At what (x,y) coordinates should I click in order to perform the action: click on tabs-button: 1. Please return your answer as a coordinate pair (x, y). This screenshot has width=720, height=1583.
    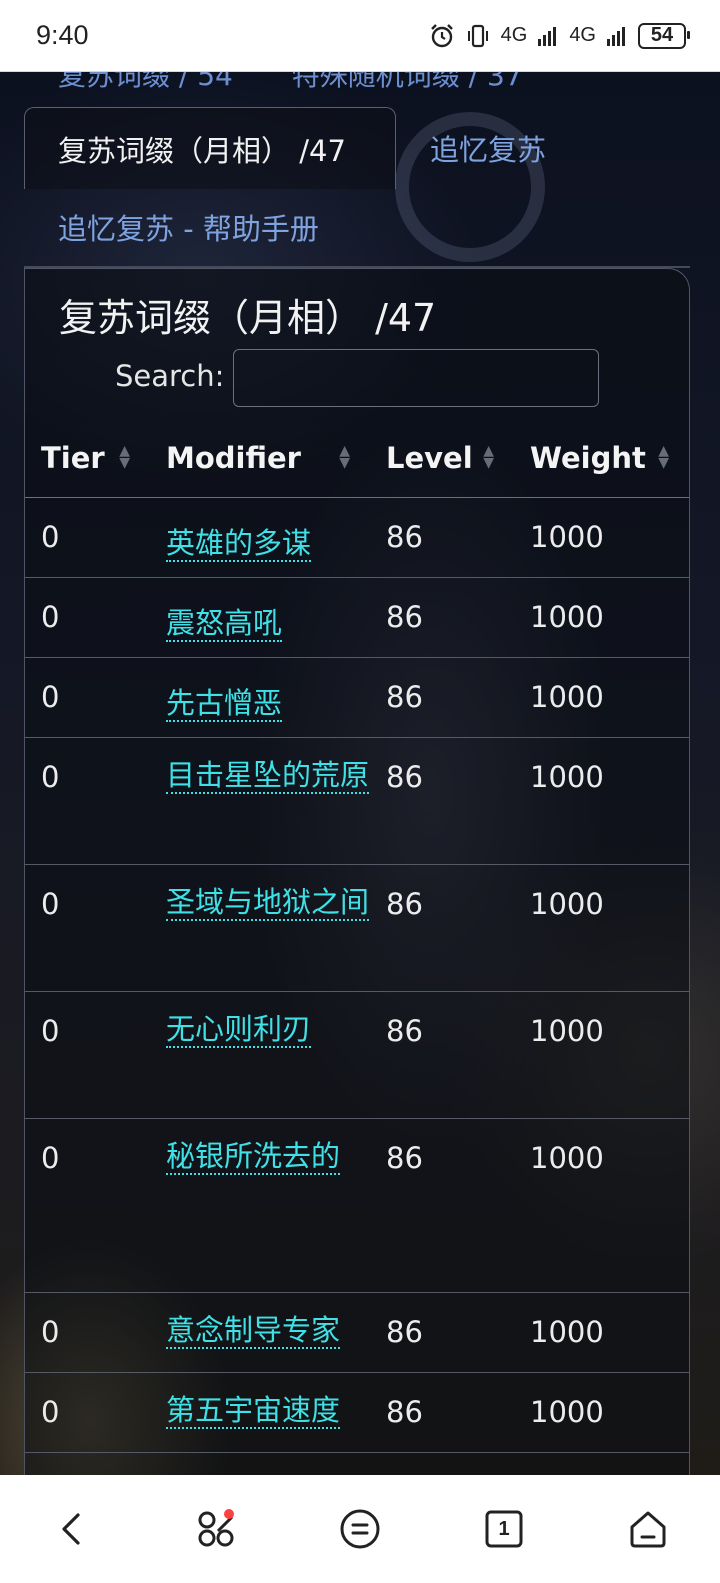
    Looking at the image, I should click on (504, 1529).